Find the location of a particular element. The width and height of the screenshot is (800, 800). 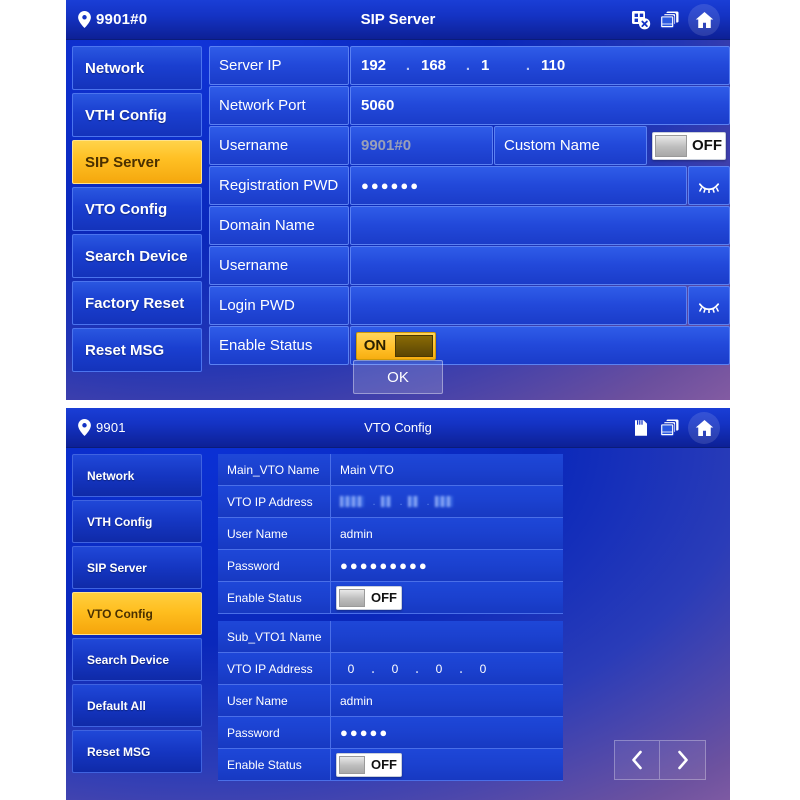

label-main-vto-ip: VTO IP Address is located at coordinates (274, 502).